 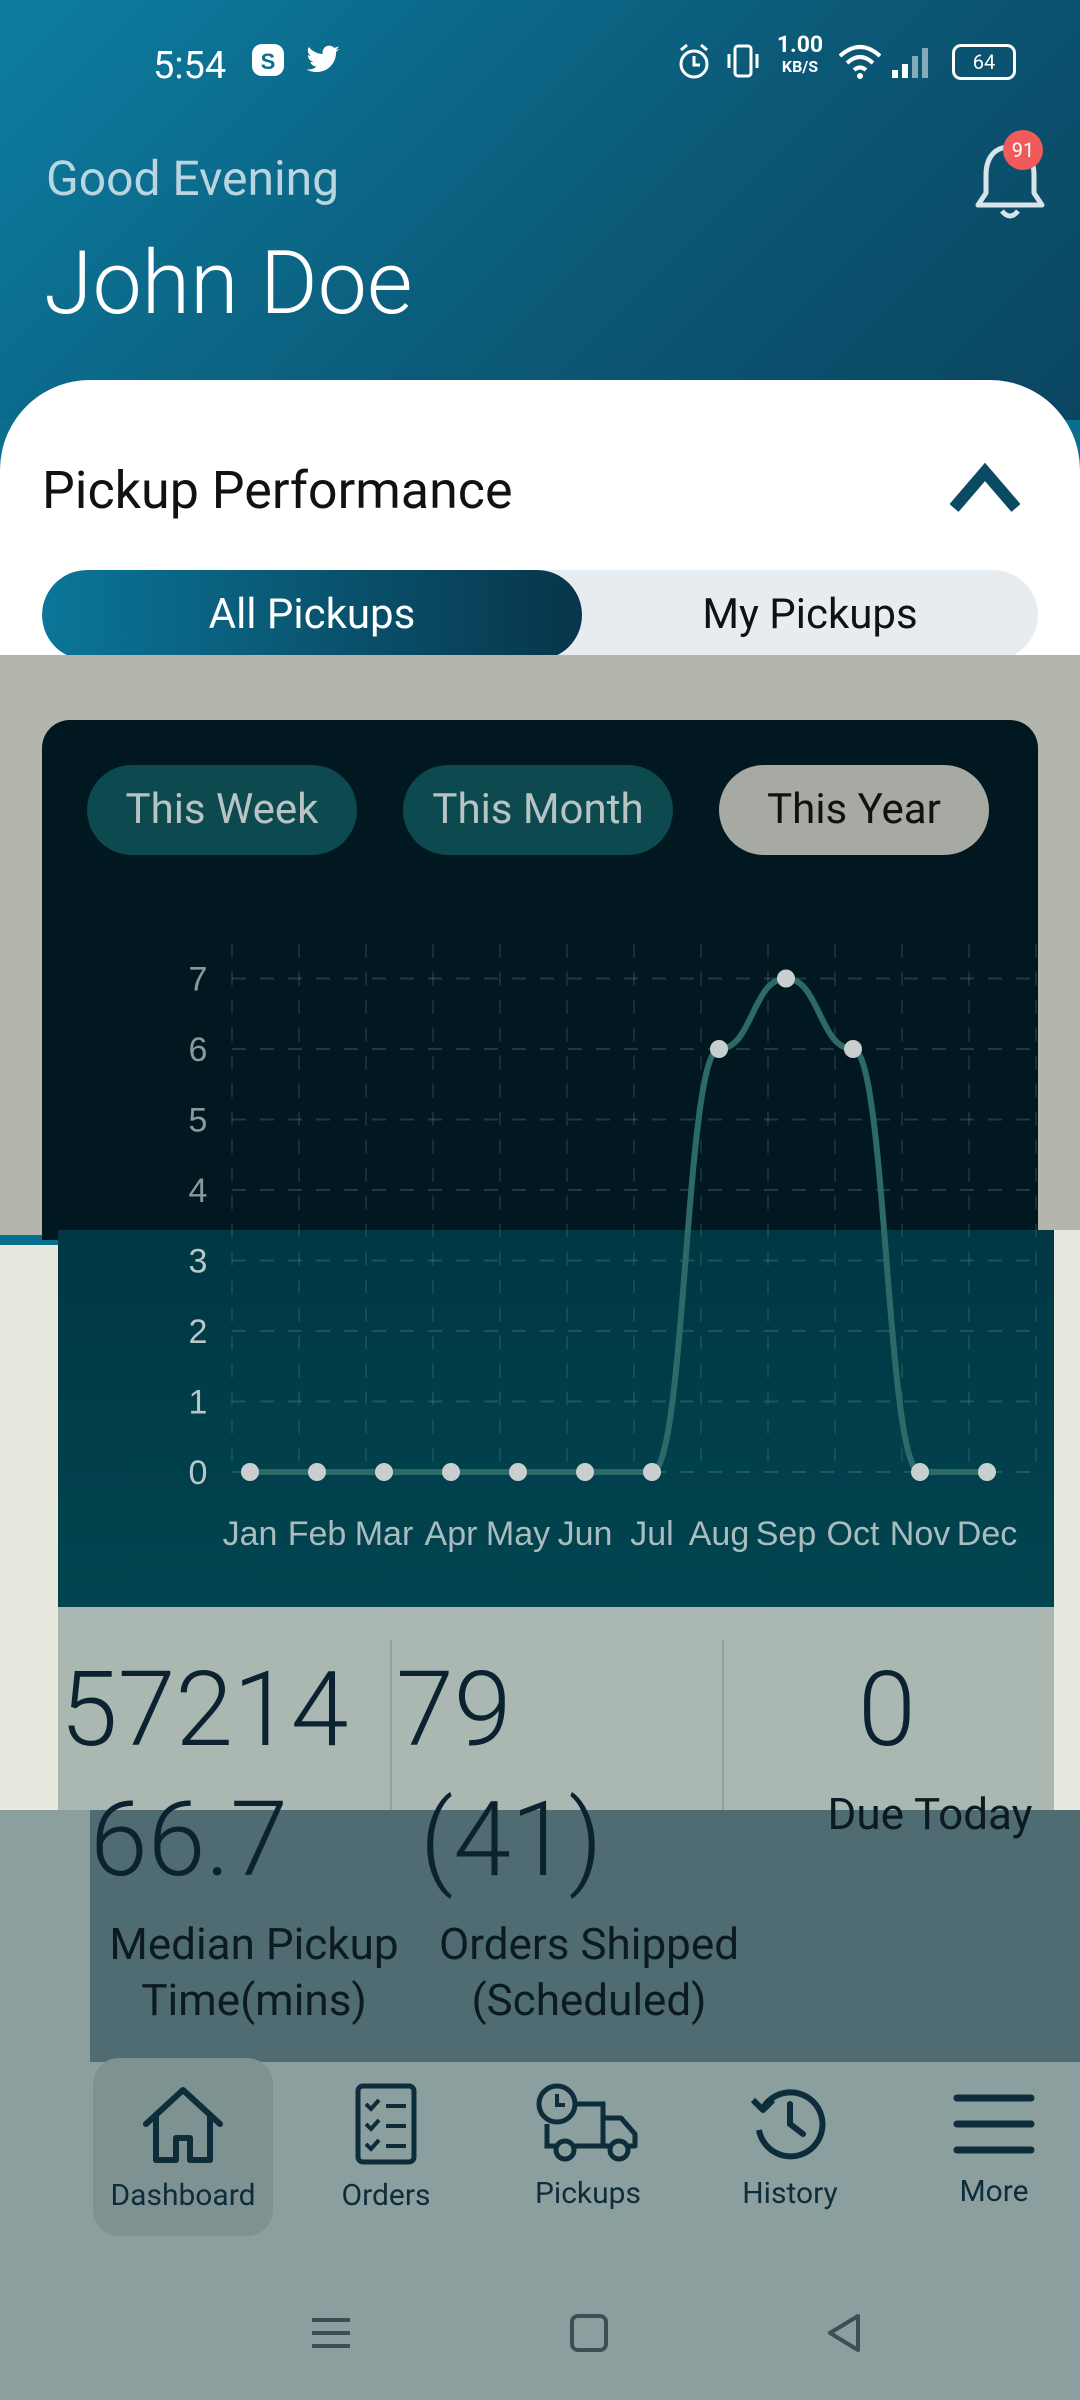 What do you see at coordinates (853, 1534) in the screenshot?
I see `x-tick-label: Oct` at bounding box center [853, 1534].